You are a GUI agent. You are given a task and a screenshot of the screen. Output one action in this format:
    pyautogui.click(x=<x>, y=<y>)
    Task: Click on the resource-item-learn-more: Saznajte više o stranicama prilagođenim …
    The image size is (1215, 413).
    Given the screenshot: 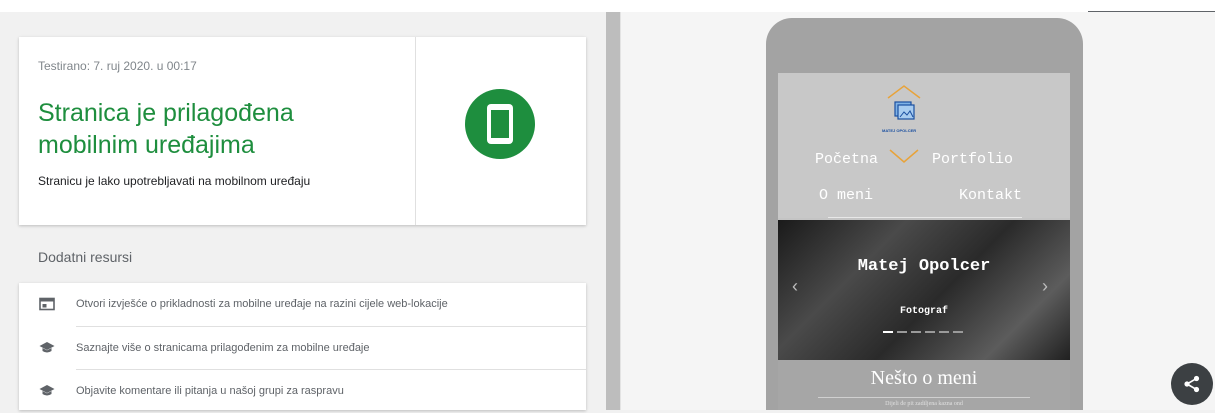 What is the action you would take?
    pyautogui.click(x=302, y=348)
    